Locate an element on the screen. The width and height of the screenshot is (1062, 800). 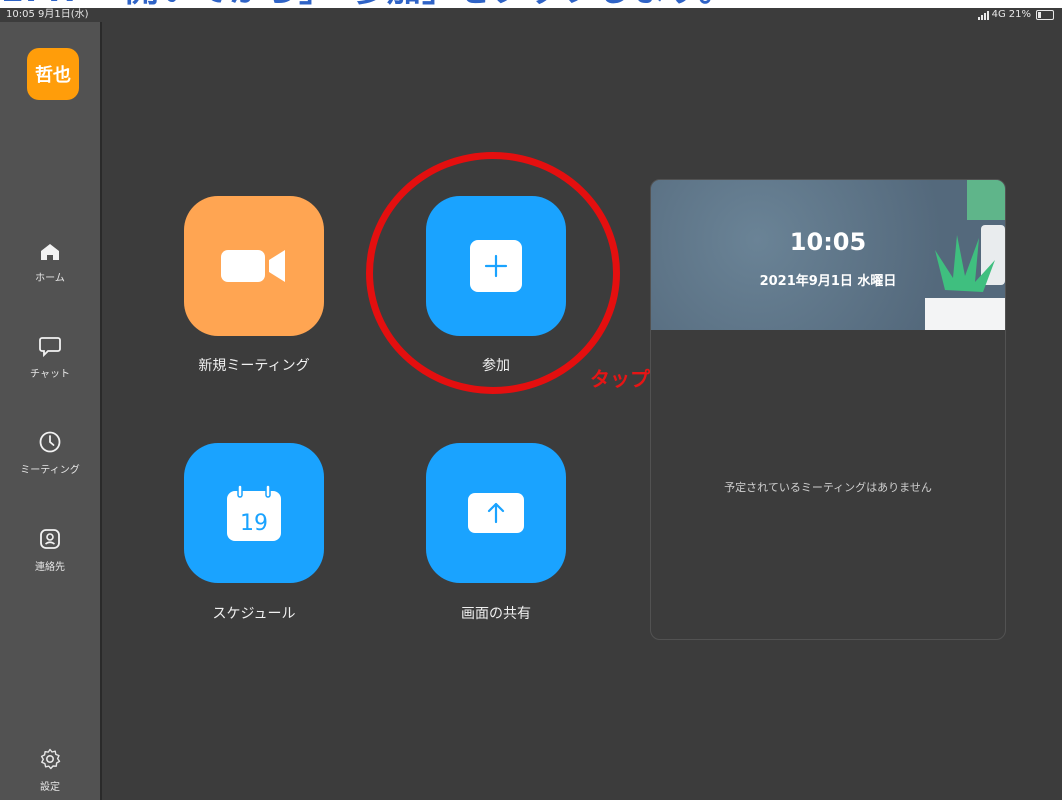
highlight-circle is located at coordinates (493, 273).